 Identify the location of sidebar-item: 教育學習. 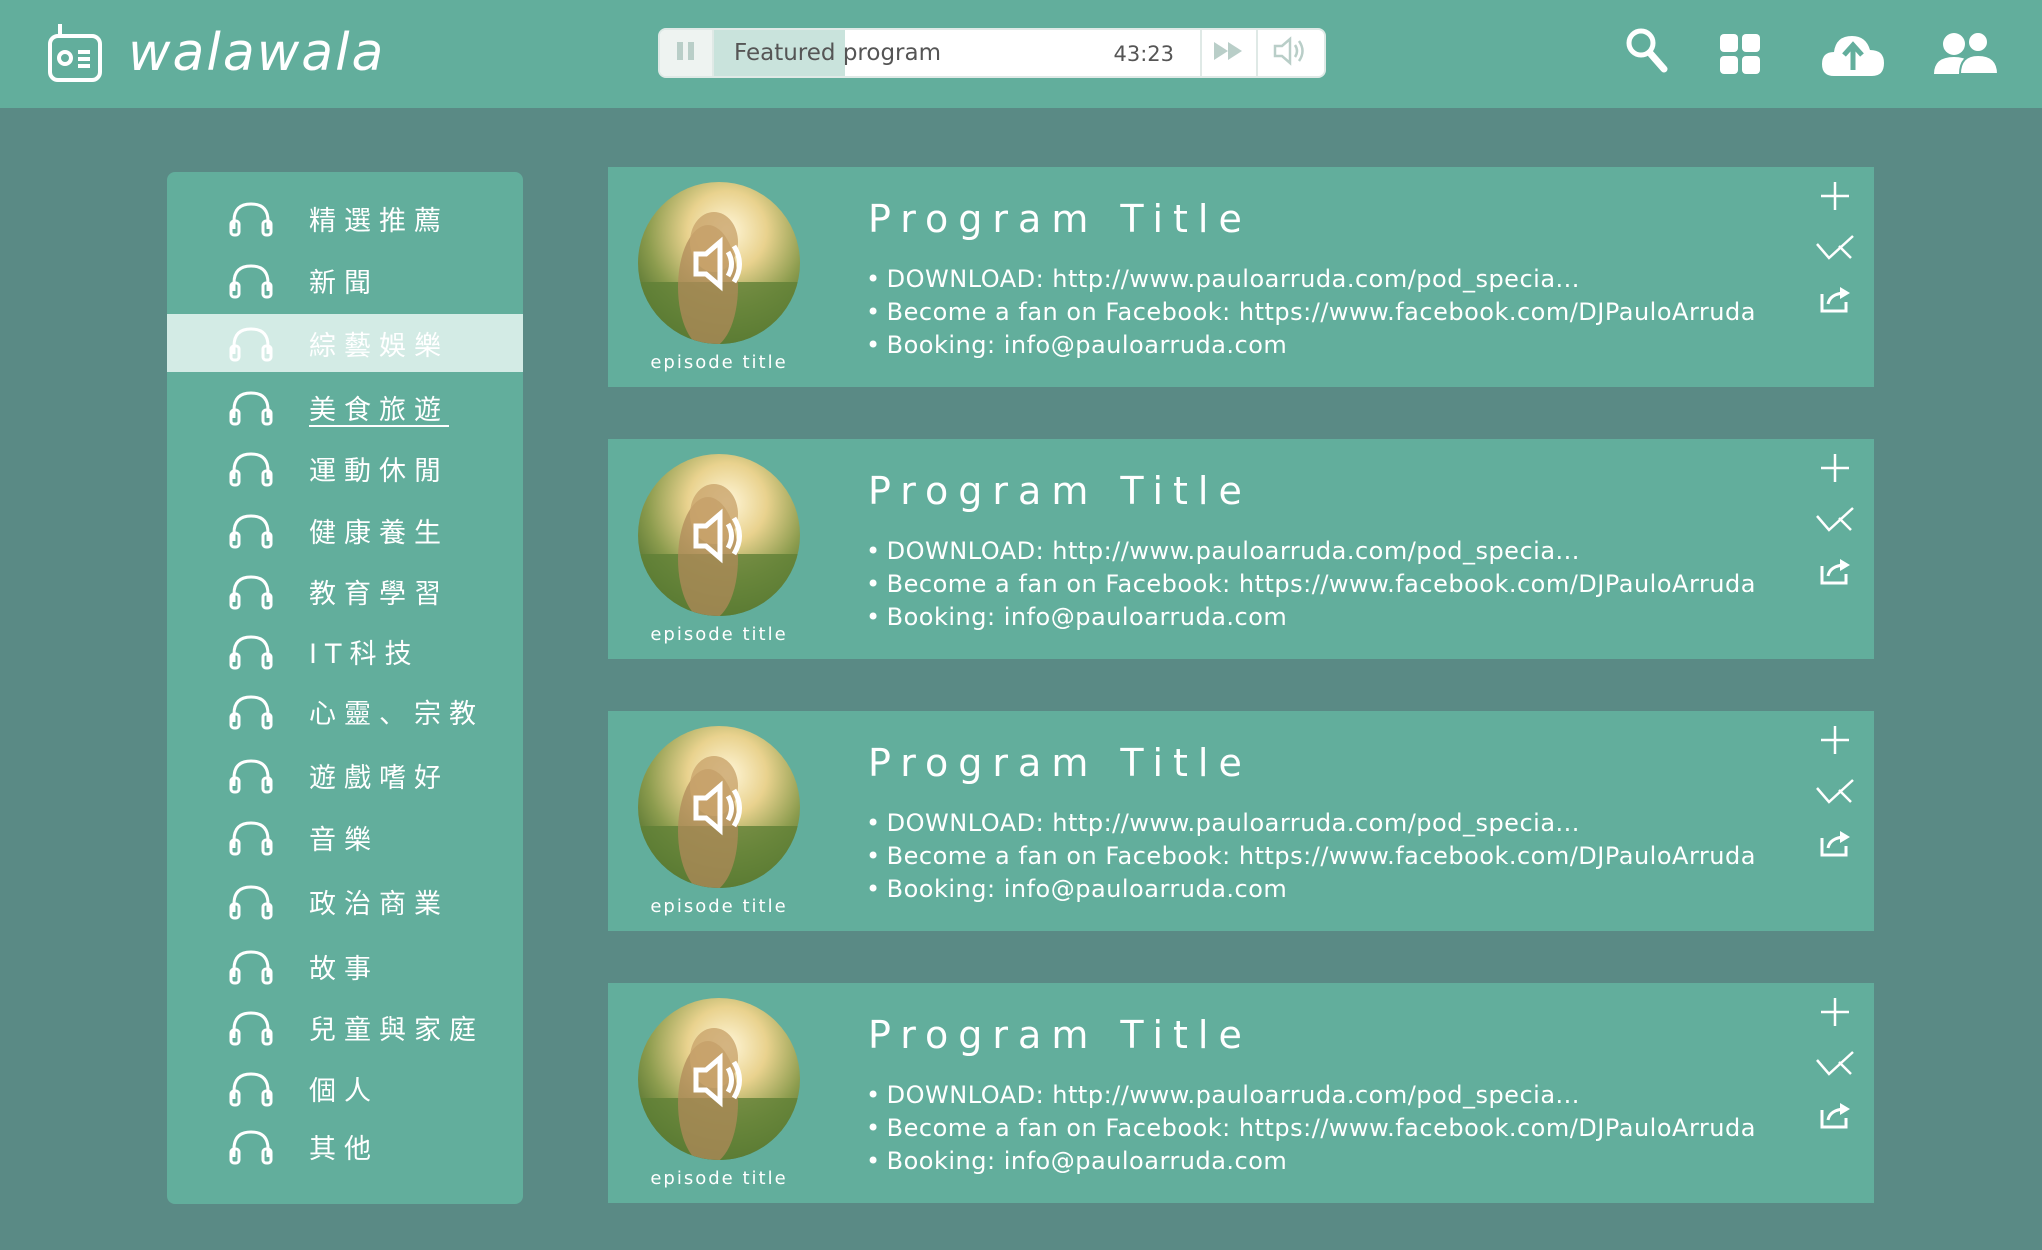
(345, 591).